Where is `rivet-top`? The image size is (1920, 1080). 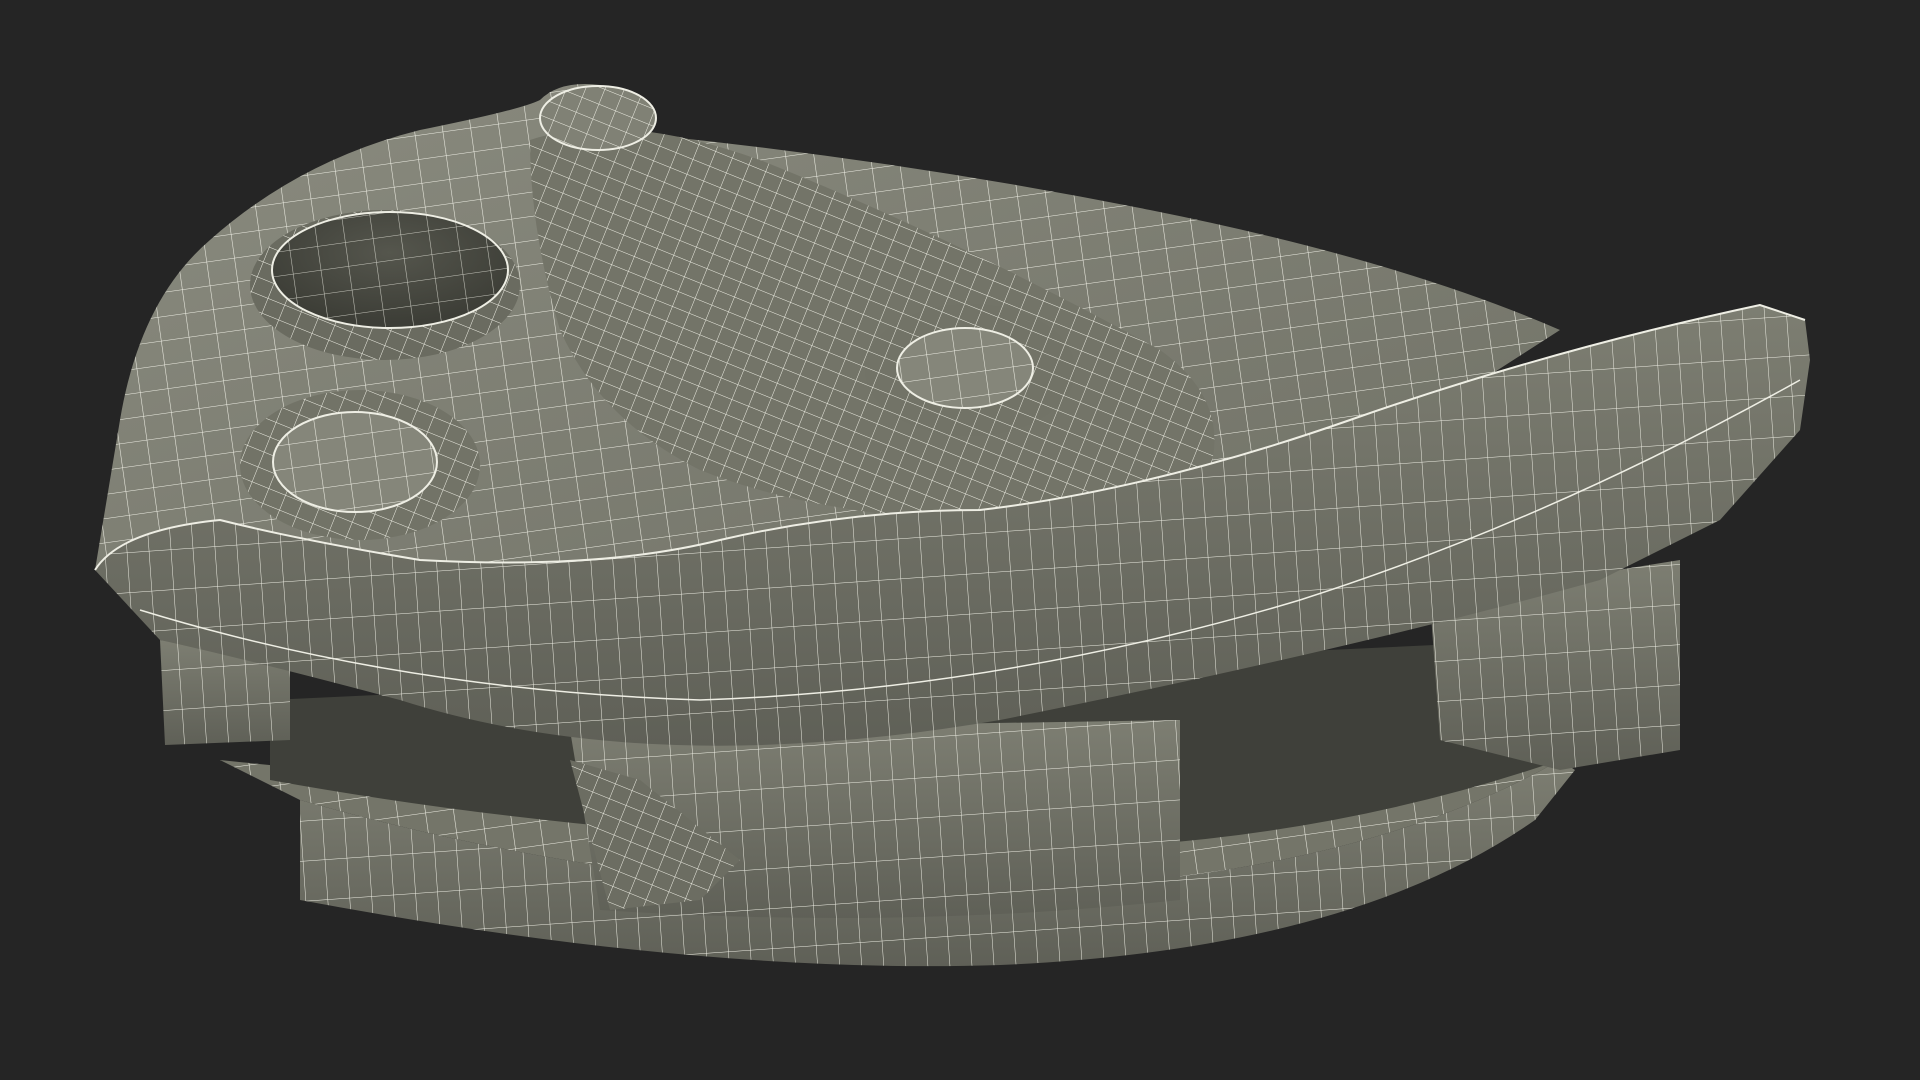 rivet-top is located at coordinates (598, 118).